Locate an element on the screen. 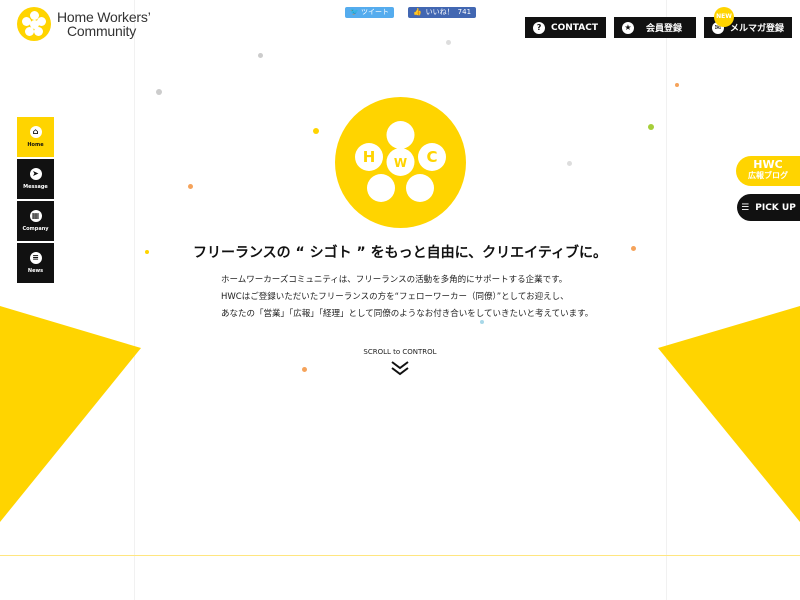 Image resolution: width=800 pixels, height=600 pixels. like-count: 741 is located at coordinates (464, 12).